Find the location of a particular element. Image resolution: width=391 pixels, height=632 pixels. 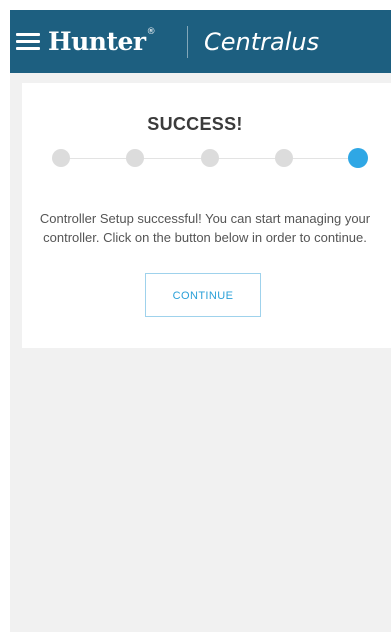

registered-mark: ® is located at coordinates (151, 32).